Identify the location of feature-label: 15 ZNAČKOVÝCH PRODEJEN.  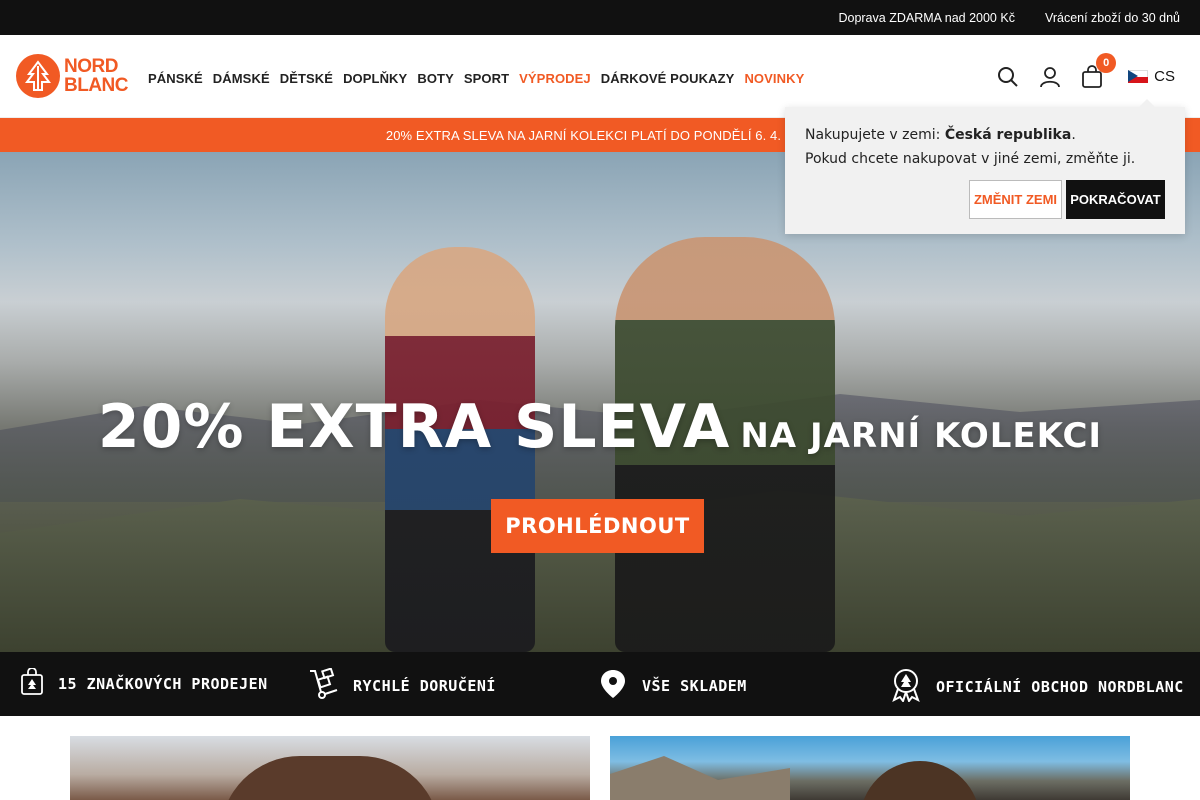
(163, 684).